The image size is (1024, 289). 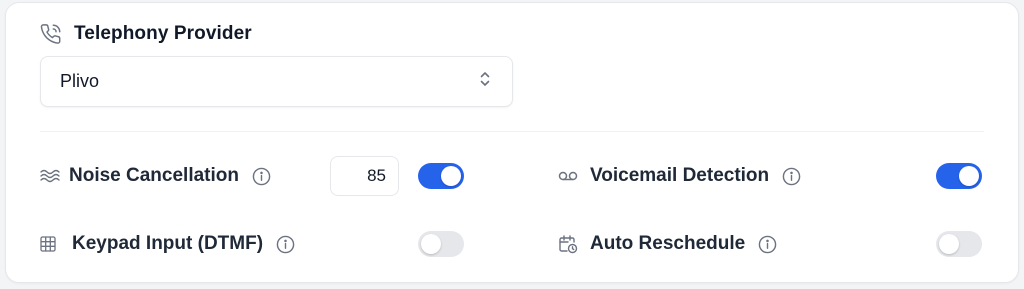 I want to click on phone-icon, so click(x=51, y=34).